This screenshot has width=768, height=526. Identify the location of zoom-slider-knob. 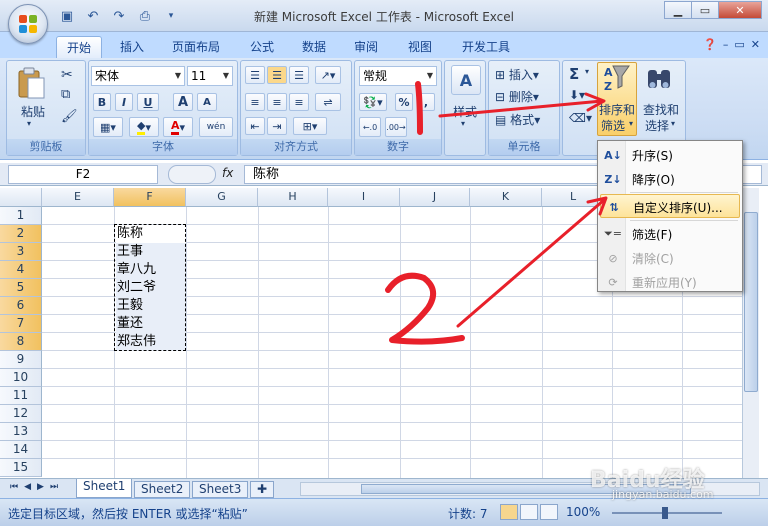
(665, 513).